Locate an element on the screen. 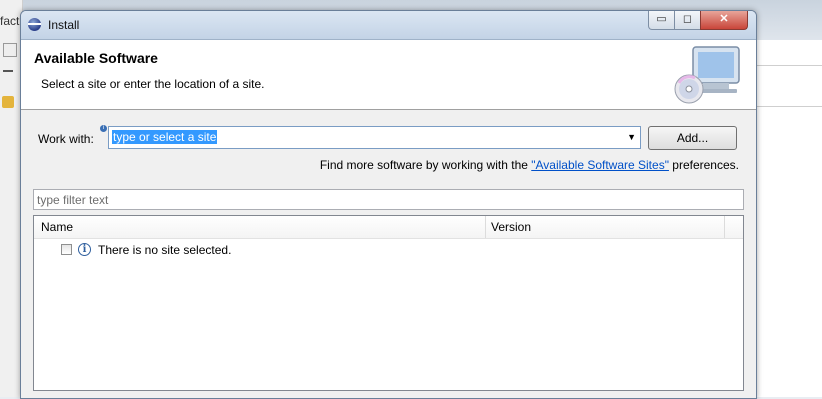 This screenshot has height=399, width=822. page-title: Available Software is located at coordinates (96, 58).